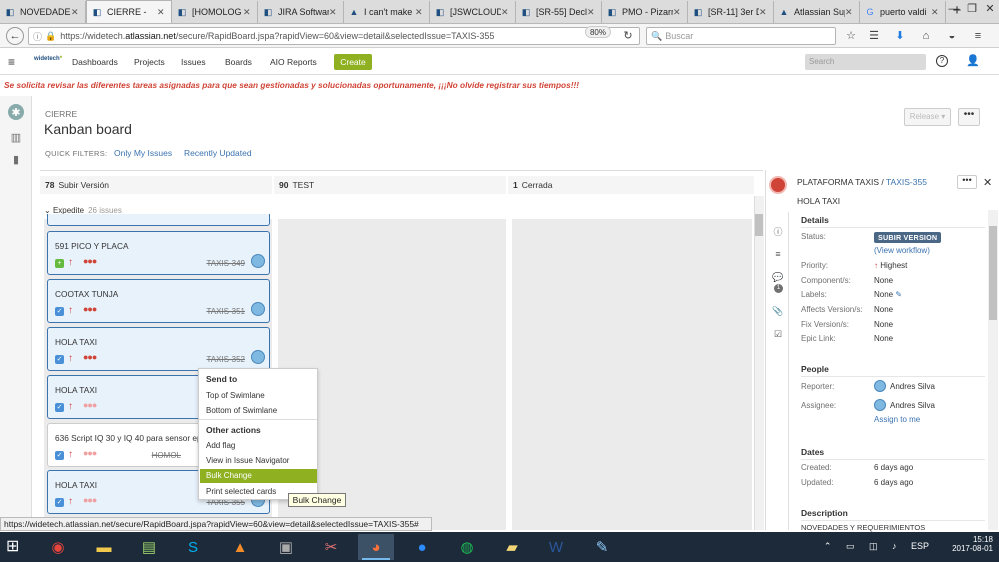 This screenshot has width=999, height=562. I want to click on browser-tab: ▲ Atlassian Suppo✕, so click(817, 12).